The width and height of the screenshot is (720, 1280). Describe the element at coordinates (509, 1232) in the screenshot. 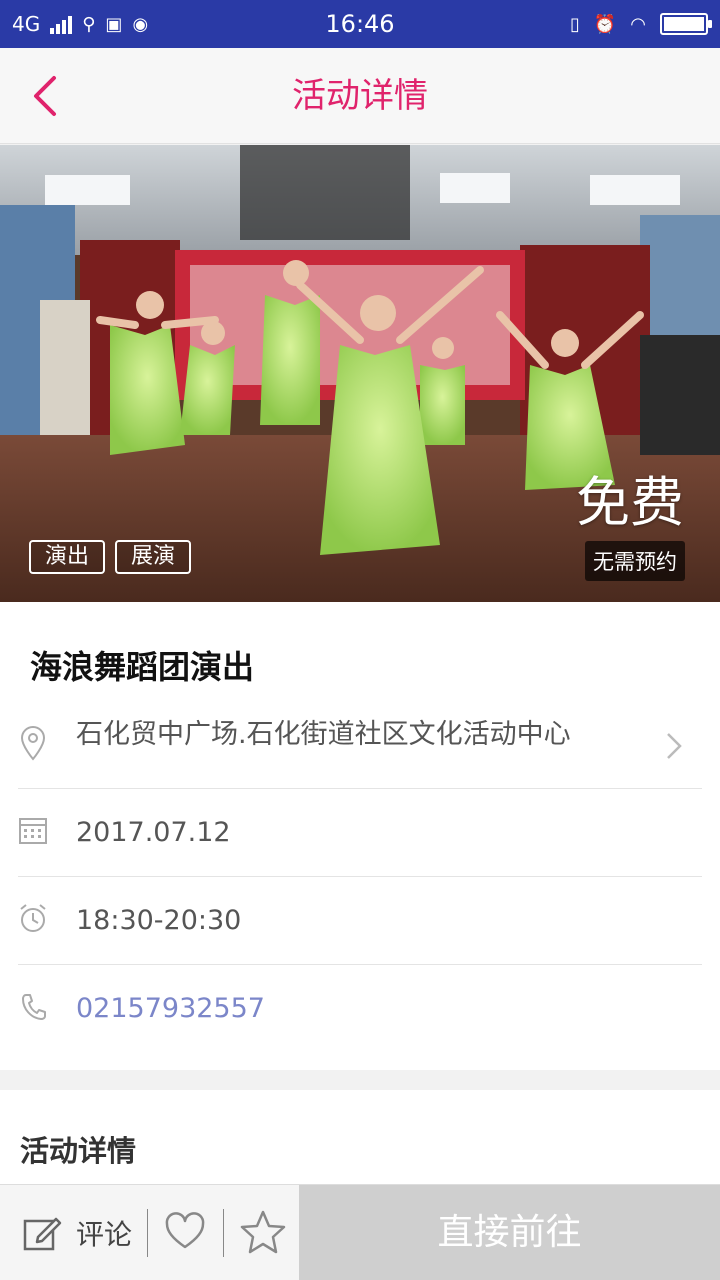

I see `go-directly-button: 直接前往` at that location.